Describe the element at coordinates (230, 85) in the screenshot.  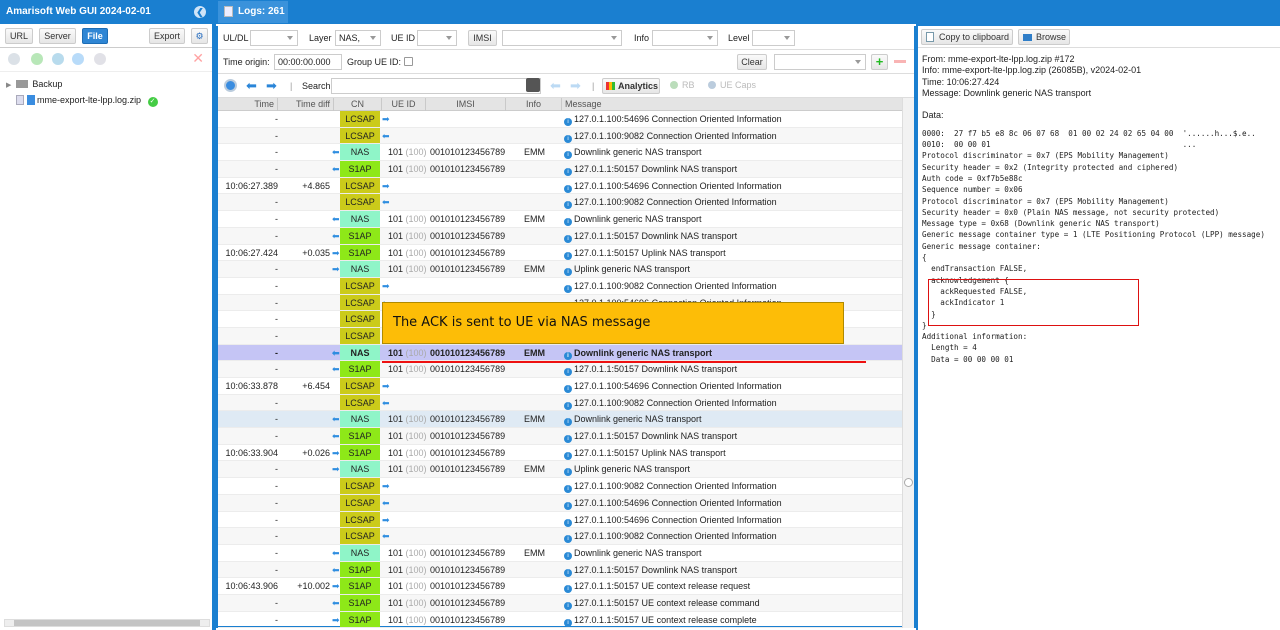
I see `clock-icon` at that location.